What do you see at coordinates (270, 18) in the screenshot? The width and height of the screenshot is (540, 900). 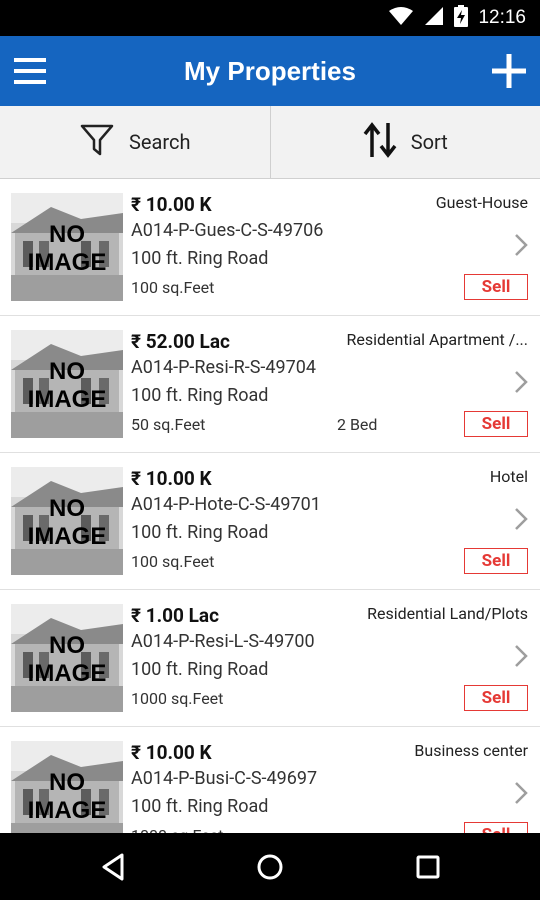 I see `status-bar: 12:16` at bounding box center [270, 18].